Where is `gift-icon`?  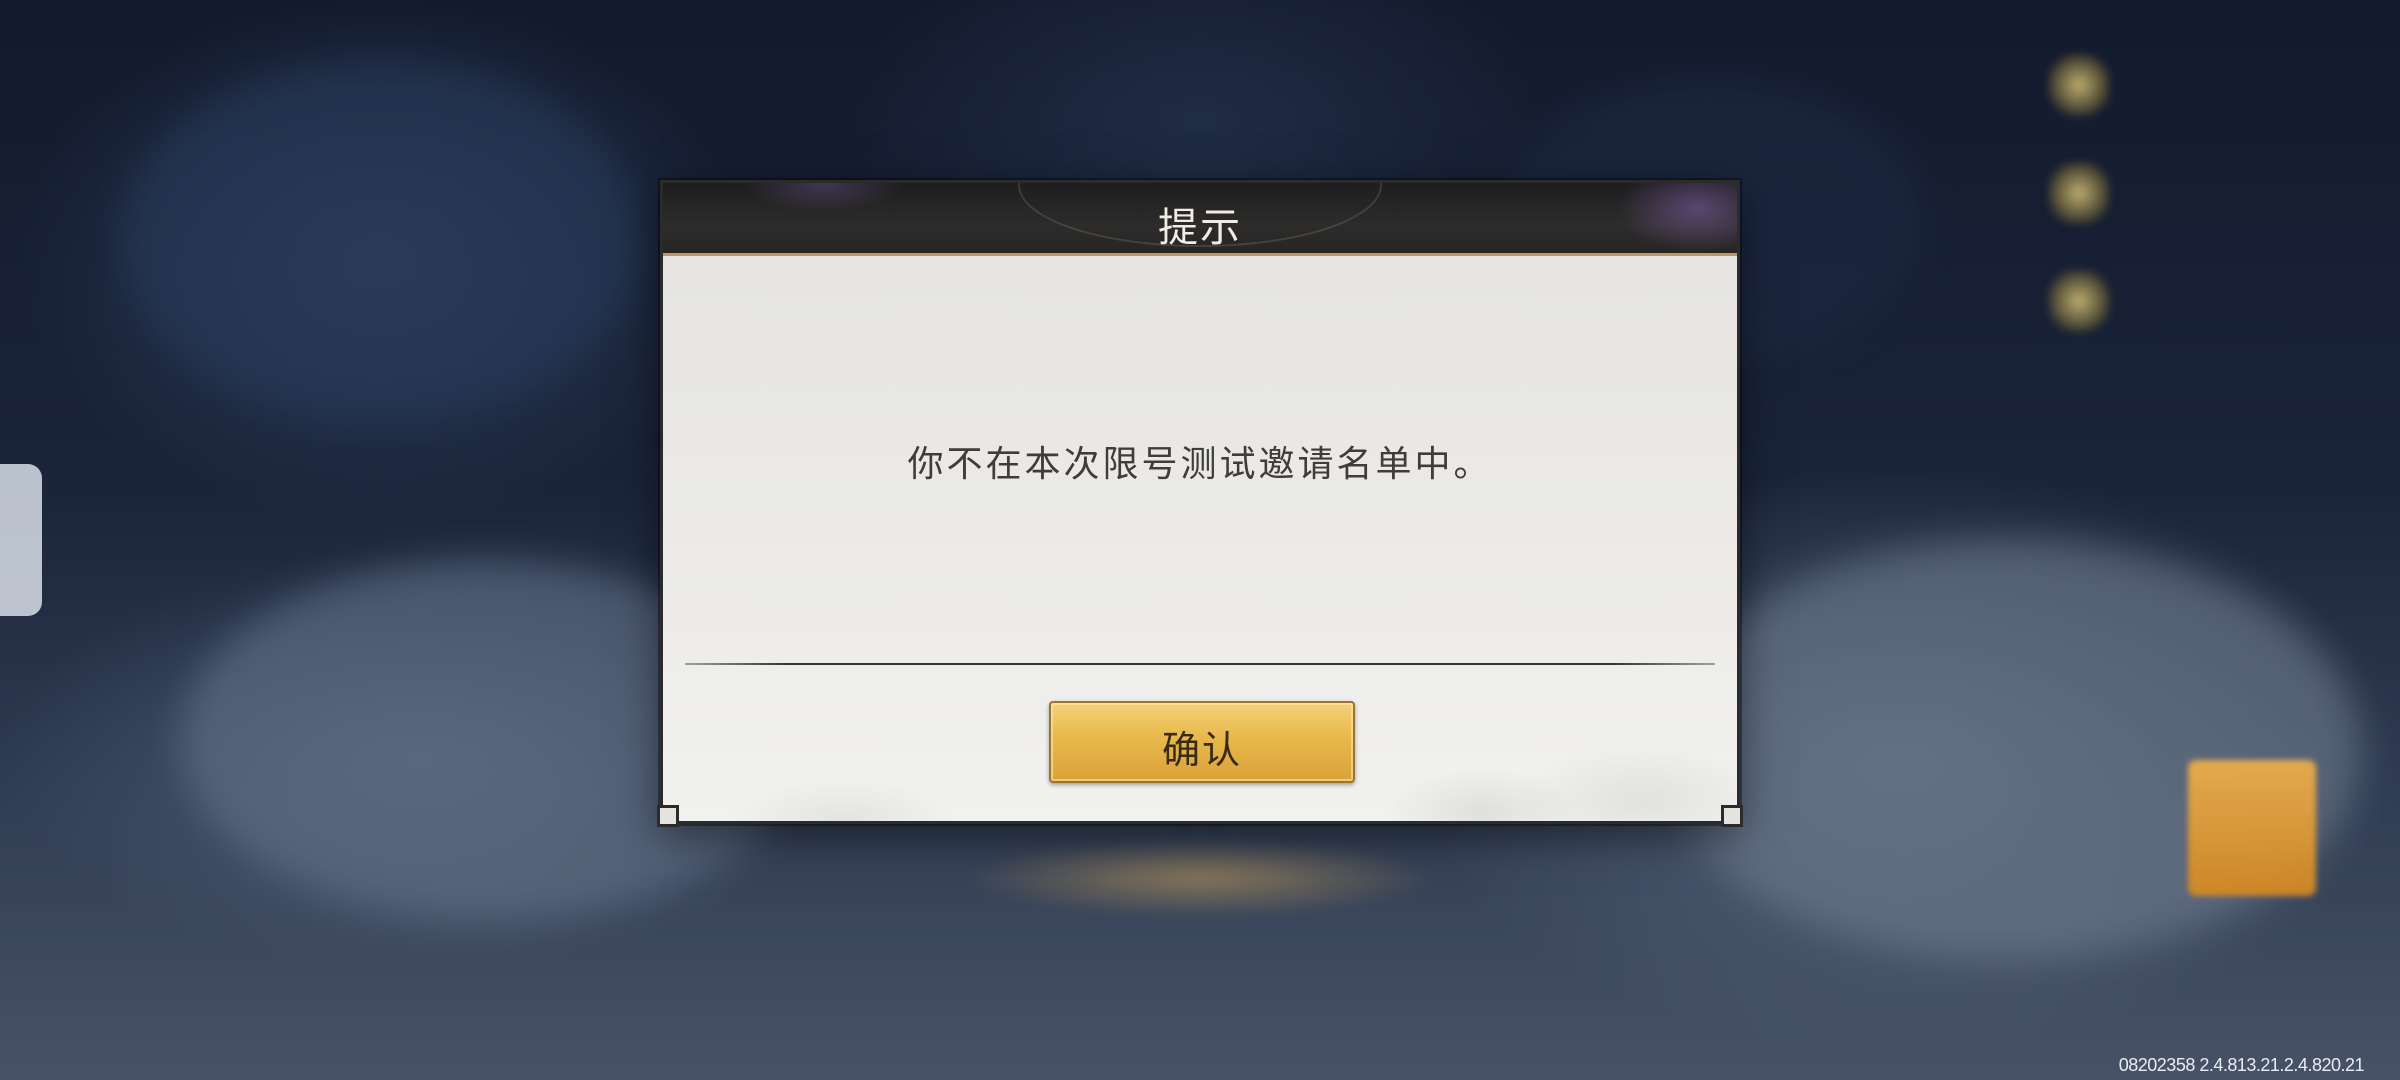 gift-icon is located at coordinates (2252, 828).